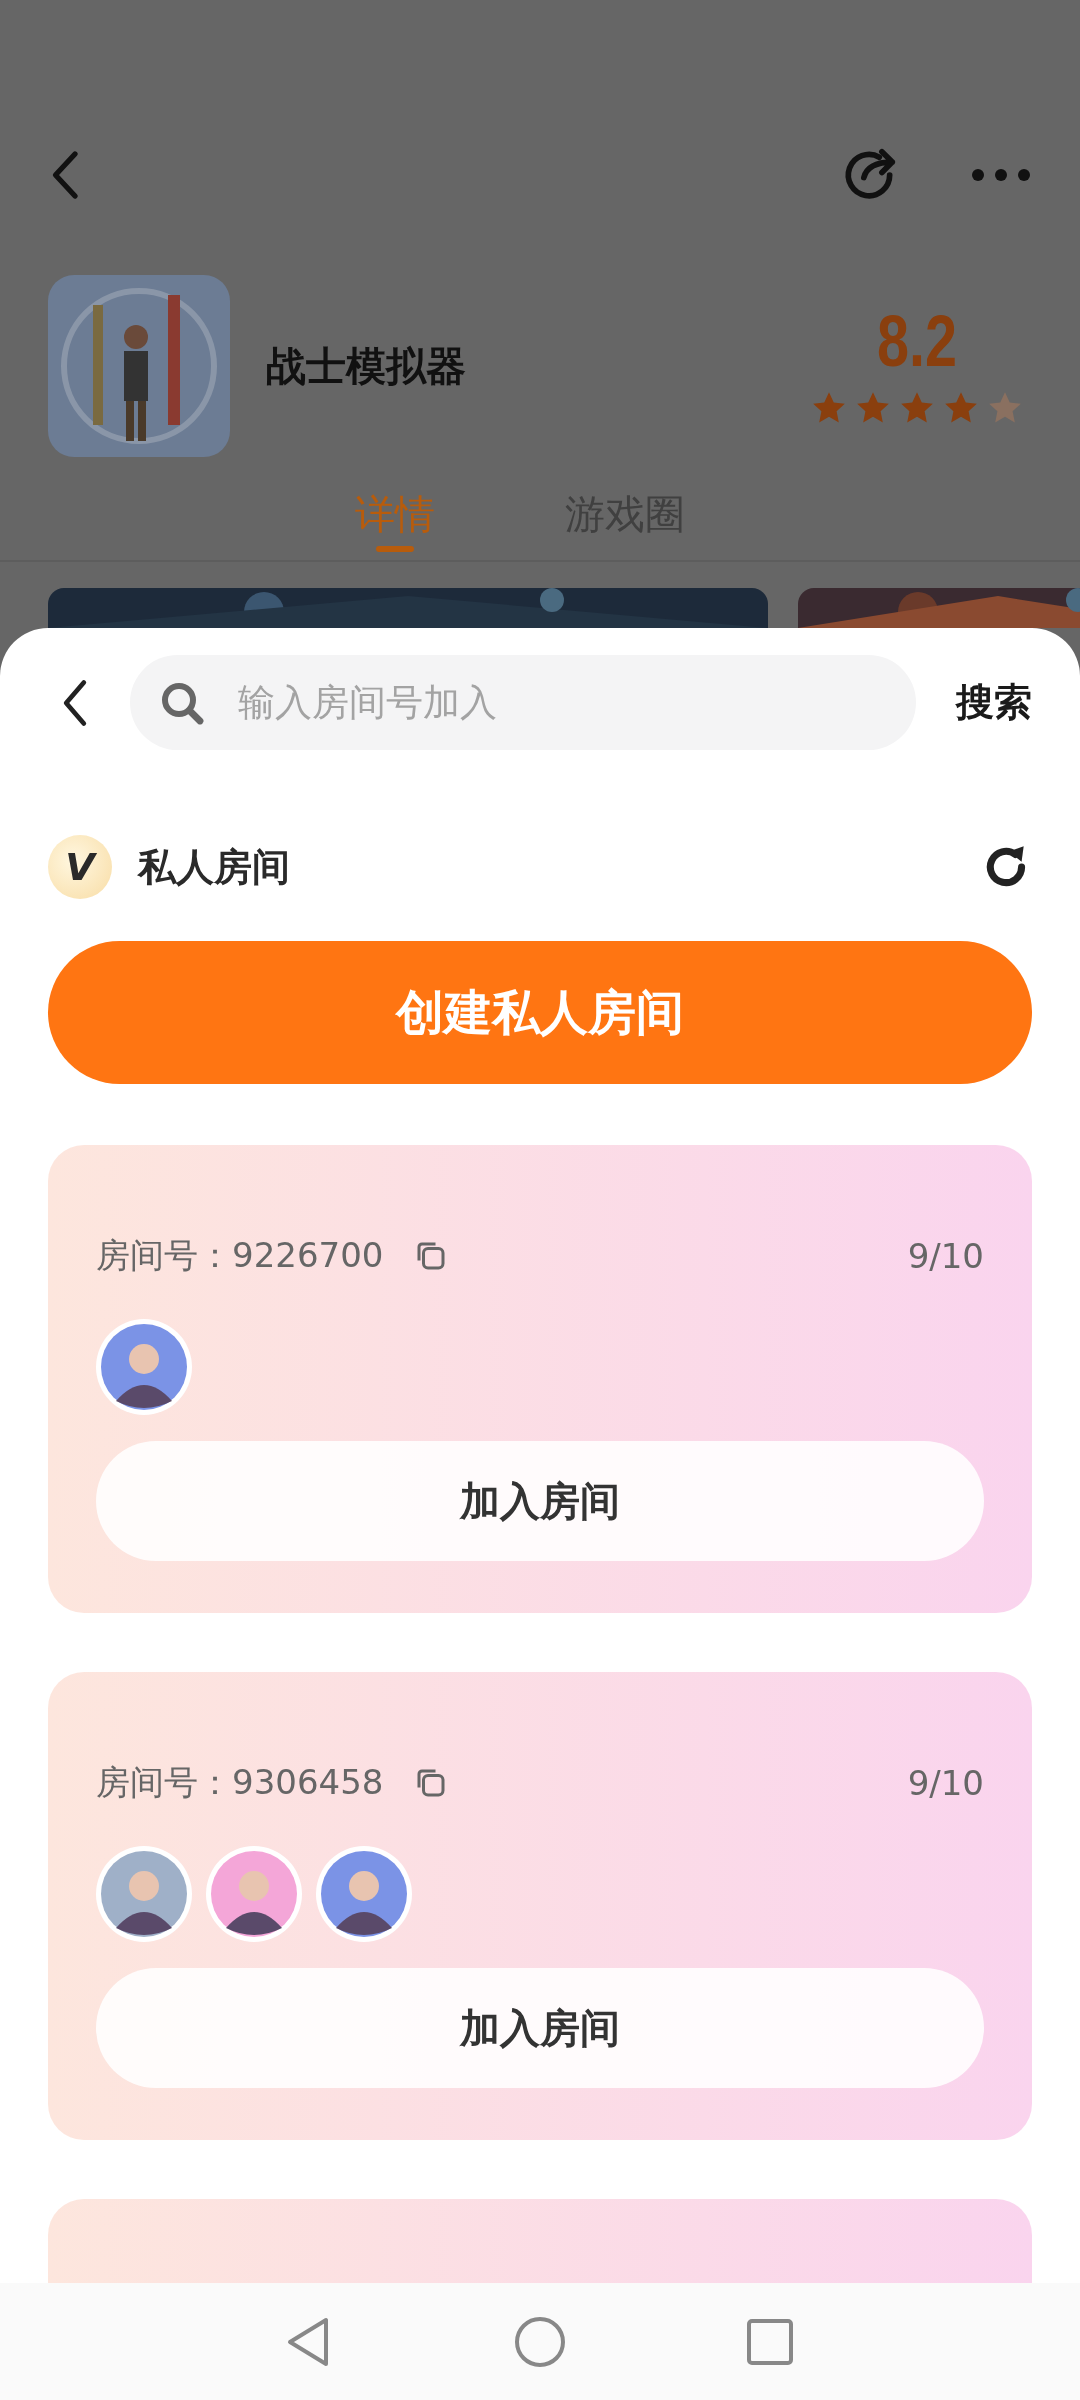 This screenshot has width=1080, height=2400. I want to click on home-icon, so click(540, 2341).